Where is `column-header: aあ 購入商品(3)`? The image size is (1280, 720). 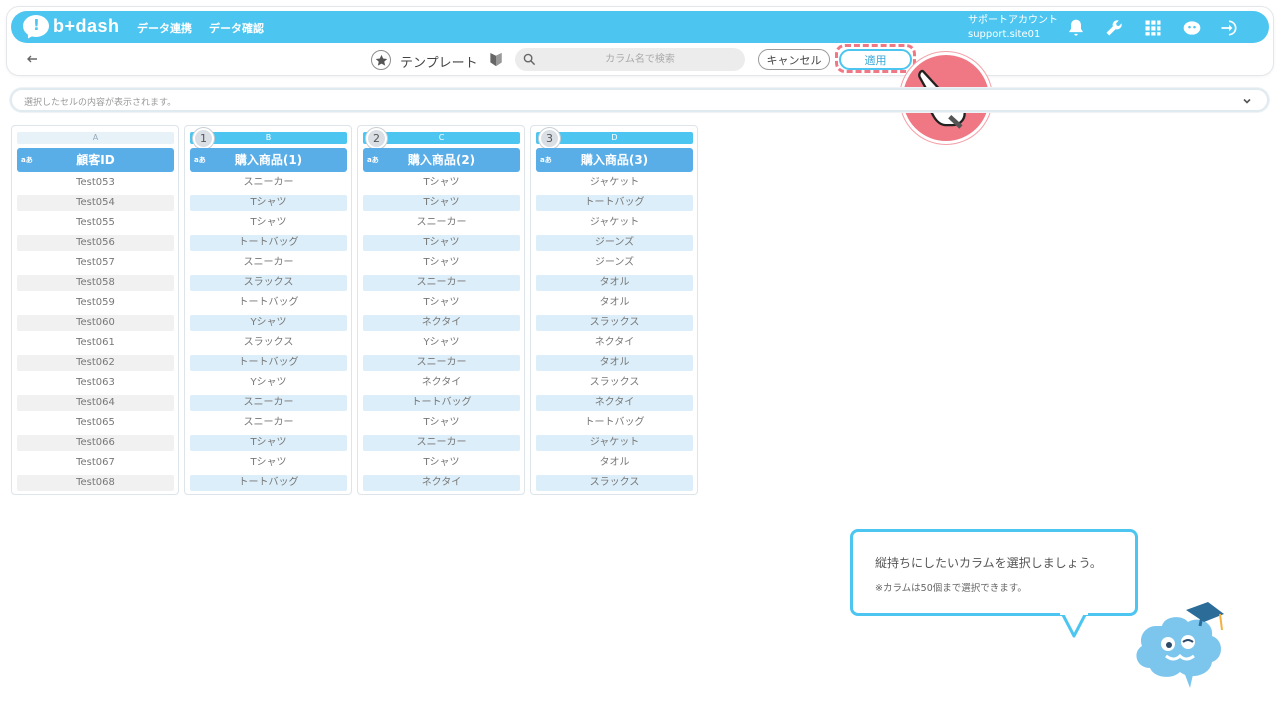
column-header: aあ 購入商品(3) is located at coordinates (614, 160).